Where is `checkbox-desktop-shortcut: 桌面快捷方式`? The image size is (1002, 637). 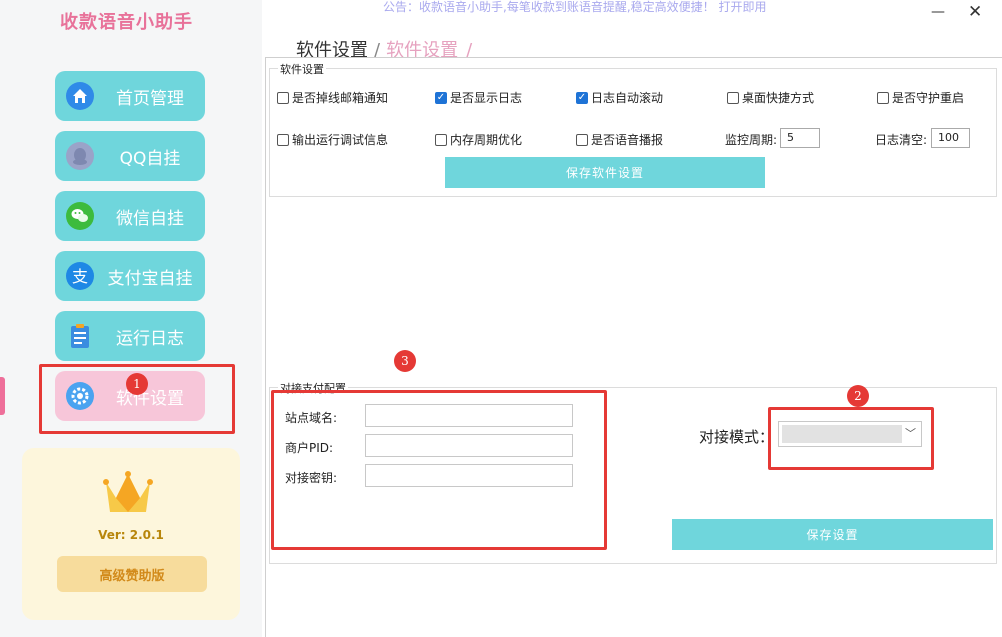 checkbox-desktop-shortcut: 桌面快捷方式 is located at coordinates (770, 97).